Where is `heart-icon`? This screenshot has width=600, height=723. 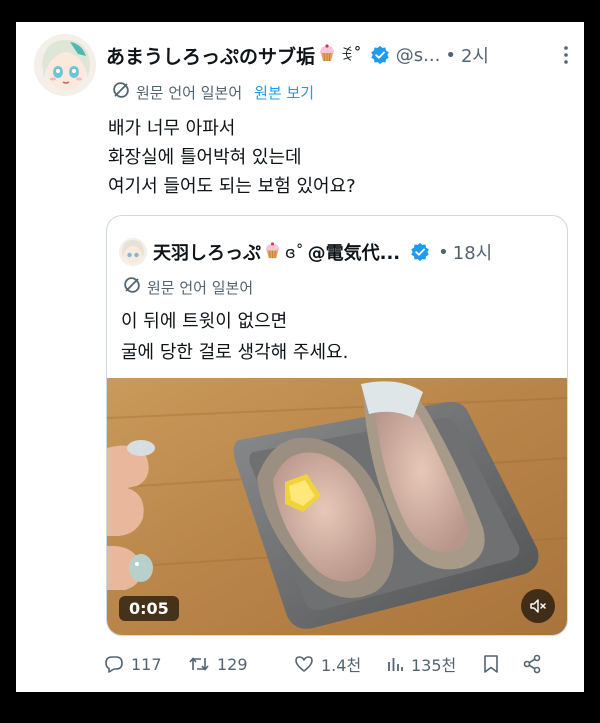
heart-icon is located at coordinates (304, 664).